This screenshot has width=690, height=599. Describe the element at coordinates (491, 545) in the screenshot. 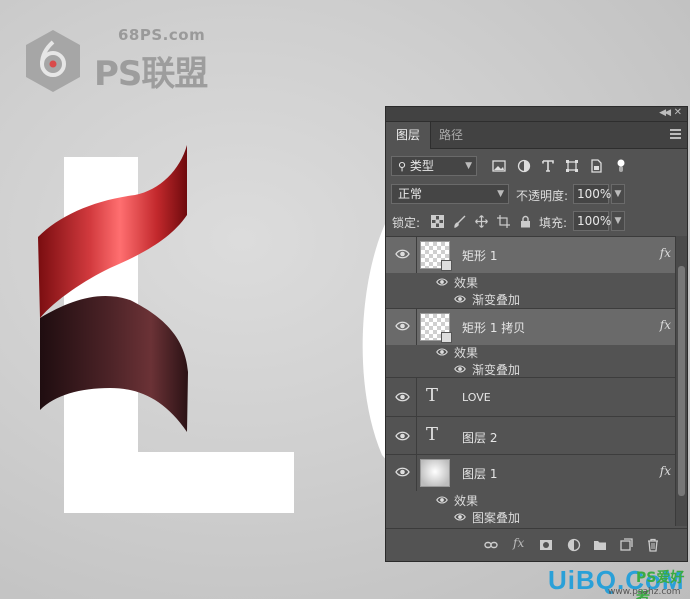

I see `link-layers-icon` at that location.